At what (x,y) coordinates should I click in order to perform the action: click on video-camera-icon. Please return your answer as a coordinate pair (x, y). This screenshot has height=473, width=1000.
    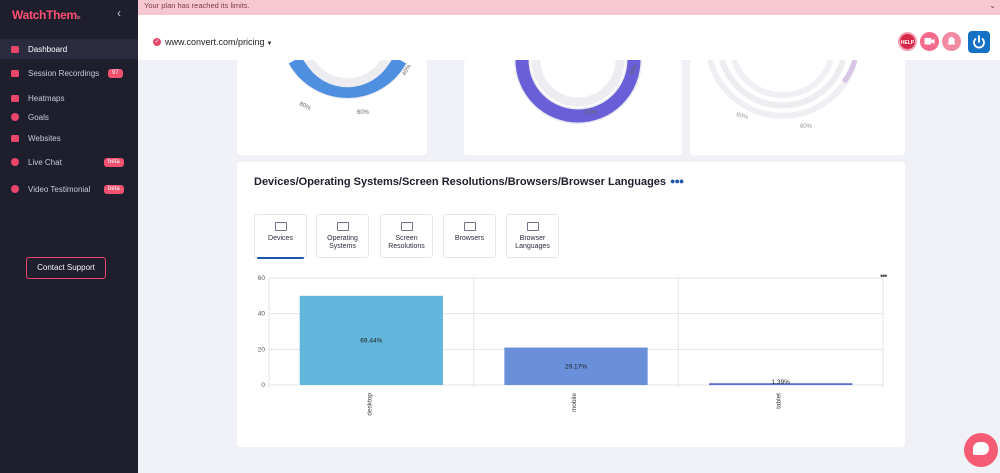
    Looking at the image, I should click on (929, 41).